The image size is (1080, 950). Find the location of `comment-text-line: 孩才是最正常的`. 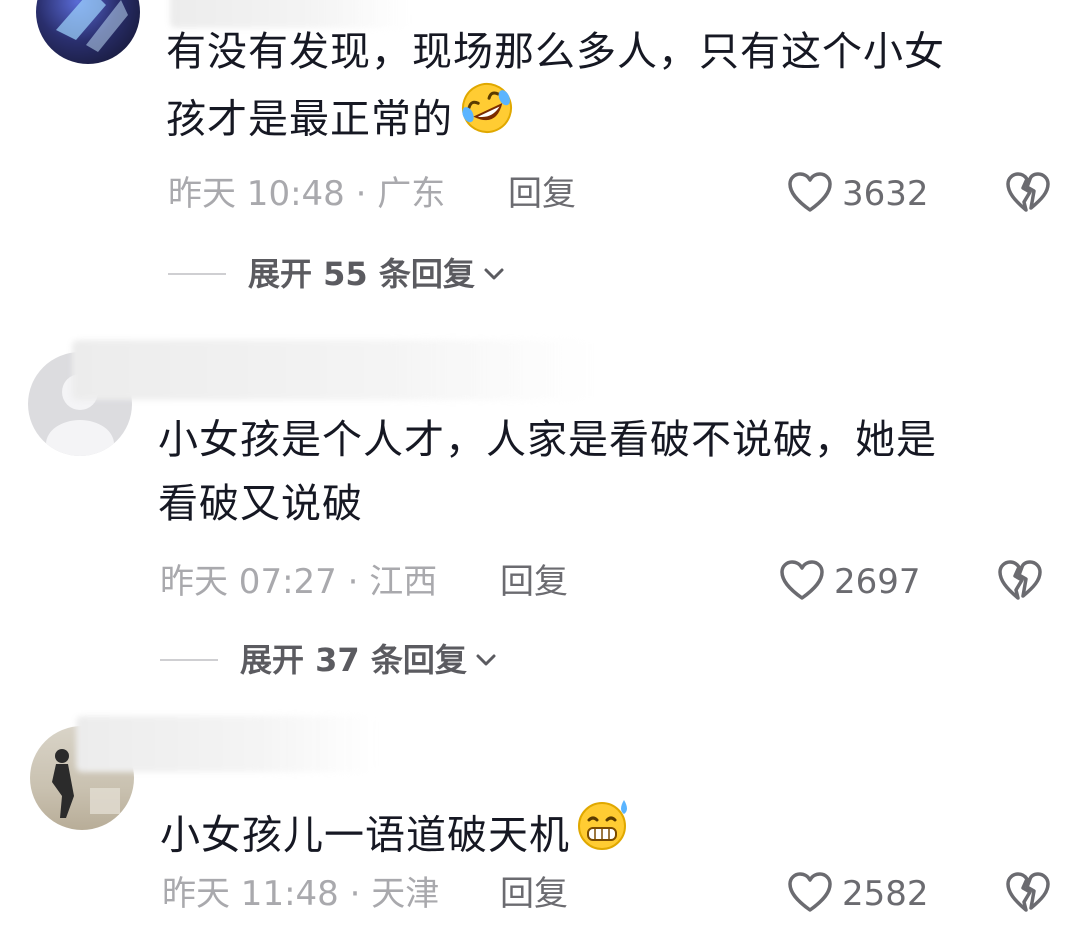

comment-text-line: 孩才是最正常的 is located at coordinates (309, 119).